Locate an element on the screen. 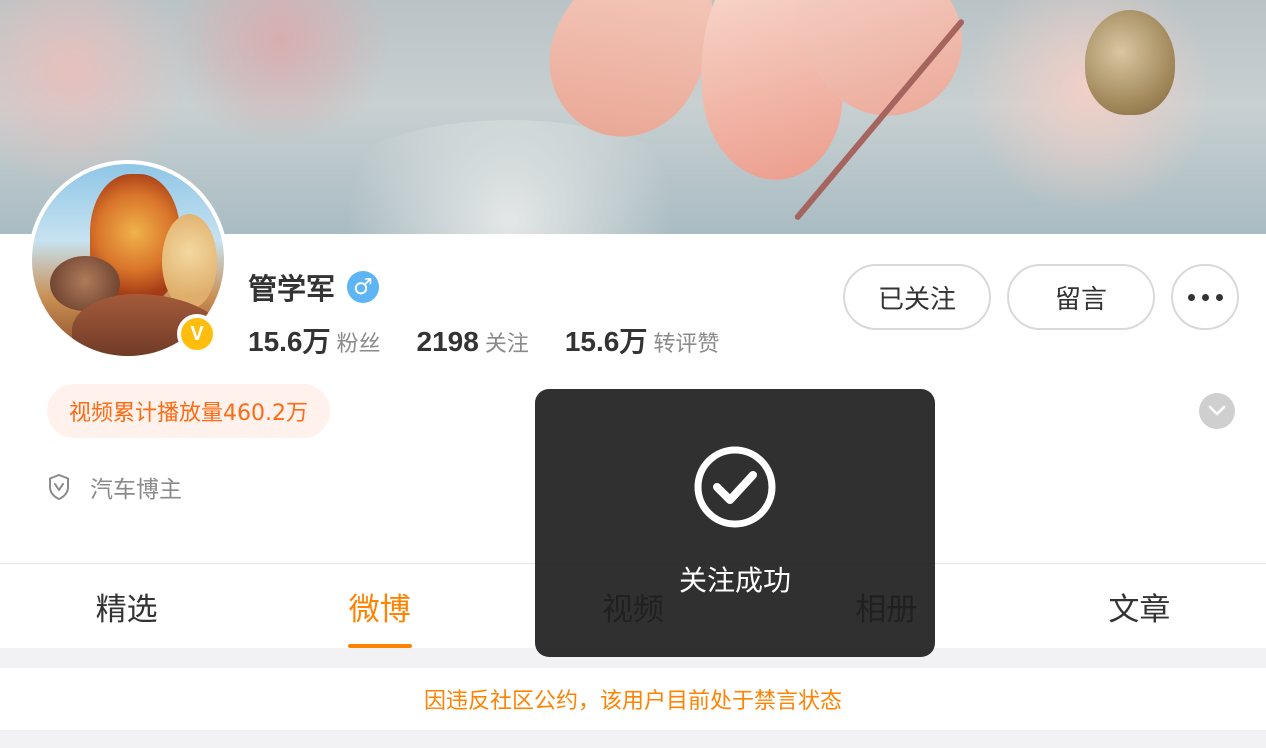 The height and width of the screenshot is (748, 1266). tab-featured: 精选 is located at coordinates (126, 606).